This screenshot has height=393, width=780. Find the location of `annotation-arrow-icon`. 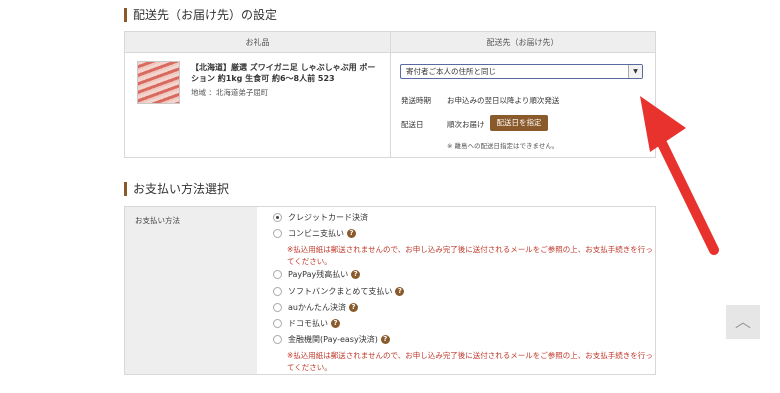

annotation-arrow-icon is located at coordinates (679, 175).